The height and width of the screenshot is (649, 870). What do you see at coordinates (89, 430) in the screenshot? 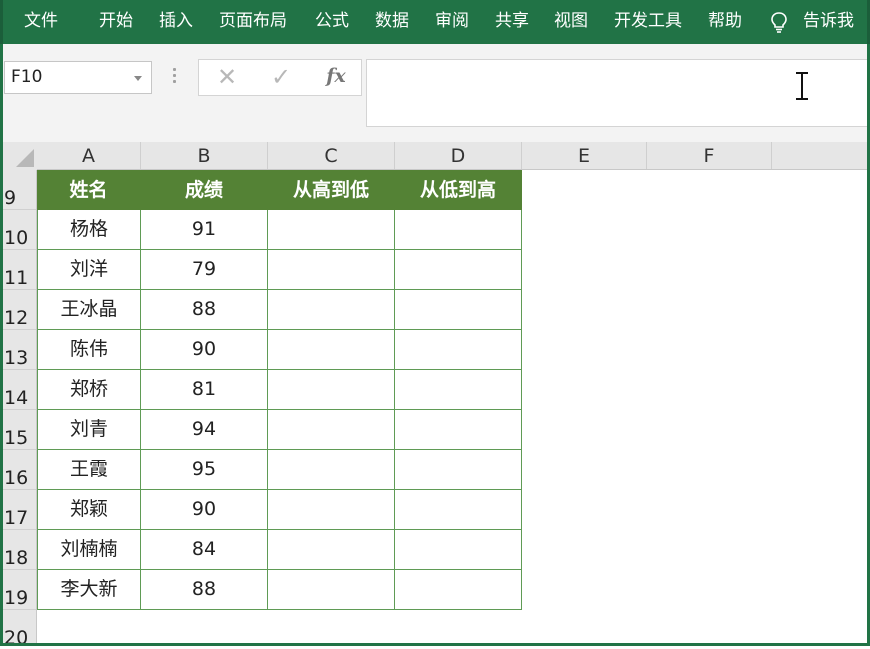
I see `name-cell: 刘青` at bounding box center [89, 430].